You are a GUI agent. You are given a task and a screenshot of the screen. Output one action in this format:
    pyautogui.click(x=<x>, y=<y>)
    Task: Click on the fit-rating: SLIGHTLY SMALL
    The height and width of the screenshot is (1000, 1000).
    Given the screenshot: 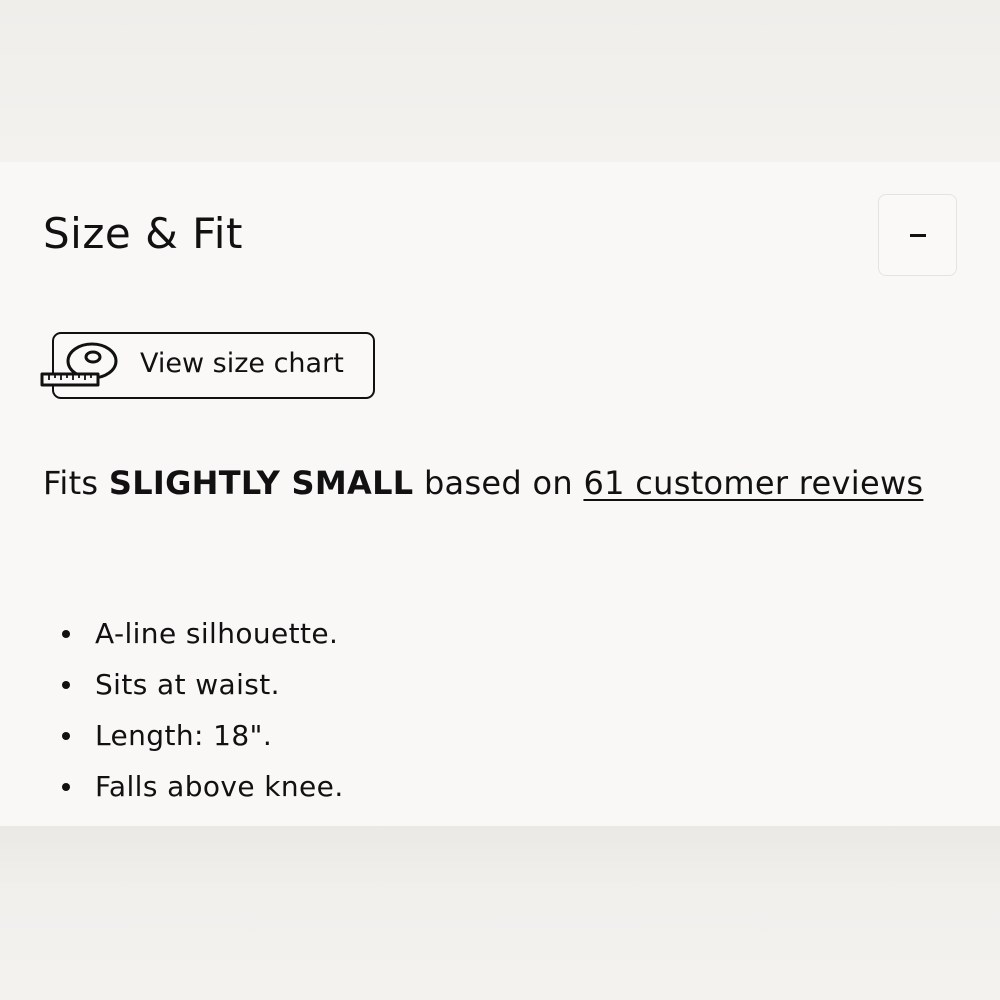 What is the action you would take?
    pyautogui.click(x=261, y=483)
    